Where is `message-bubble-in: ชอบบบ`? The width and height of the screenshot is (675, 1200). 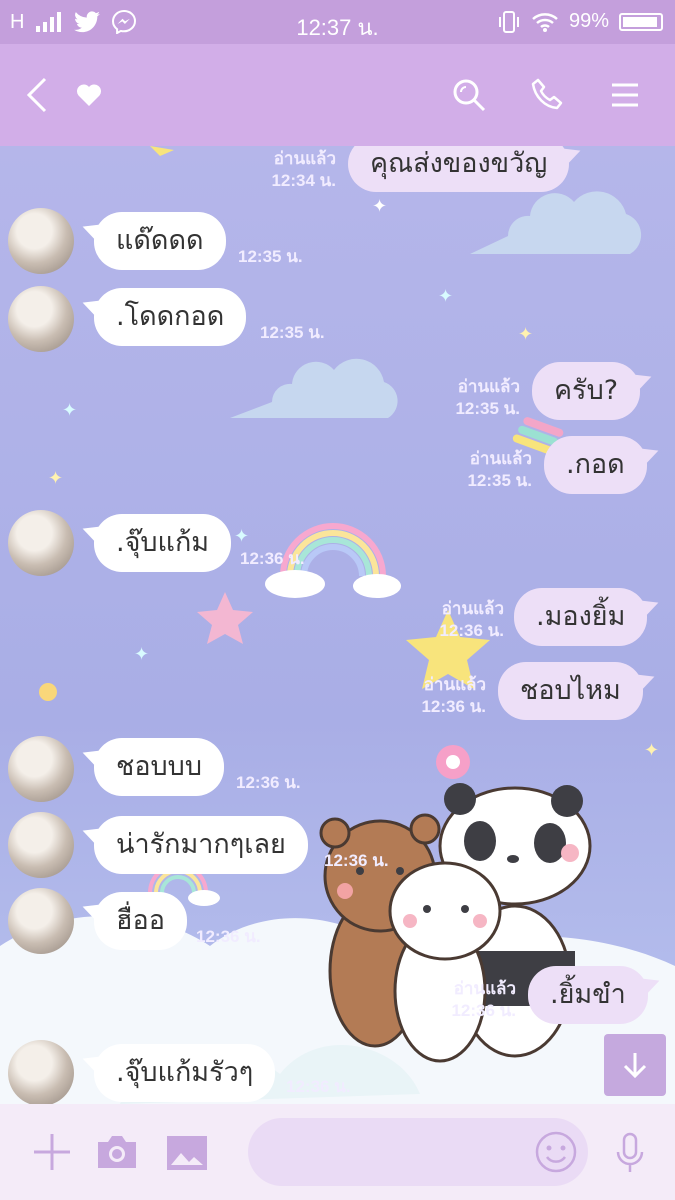 message-bubble-in: ชอบบบ is located at coordinates (159, 767).